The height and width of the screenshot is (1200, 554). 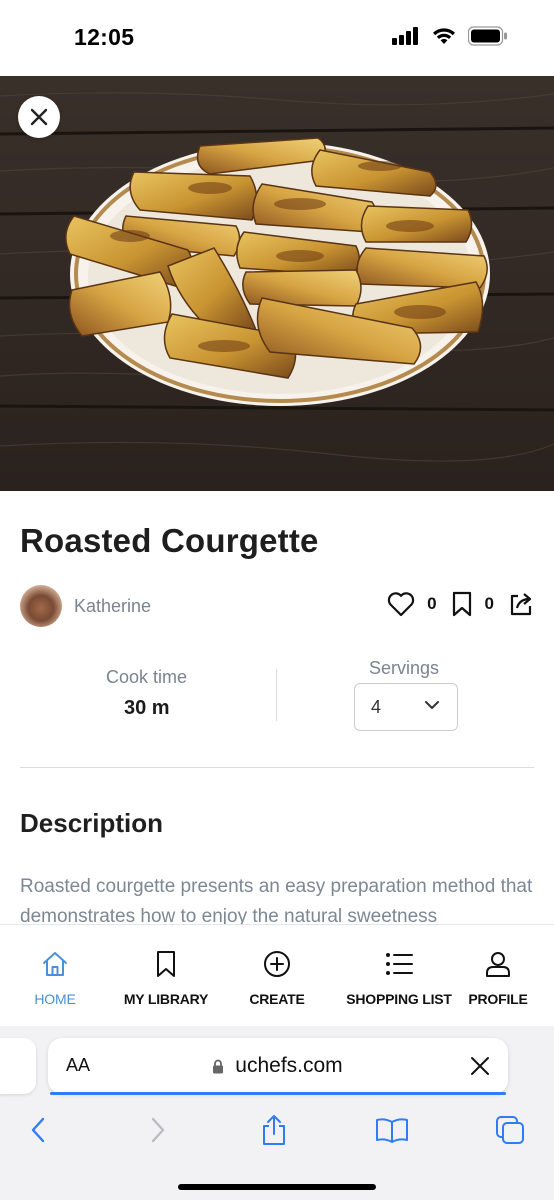 I want to click on servings-value: 4, so click(x=376, y=707).